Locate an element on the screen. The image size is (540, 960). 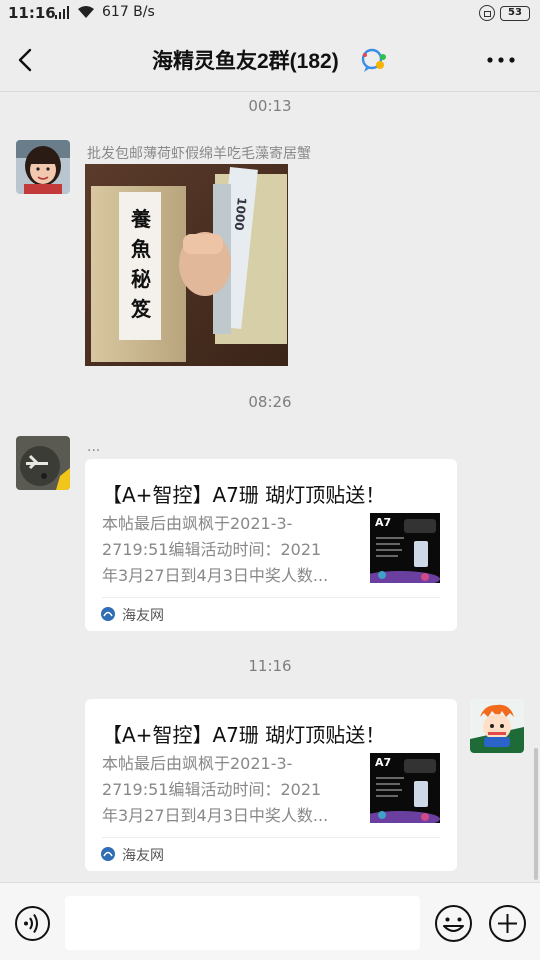
user-avatar-icon is located at coordinates (43, 463).